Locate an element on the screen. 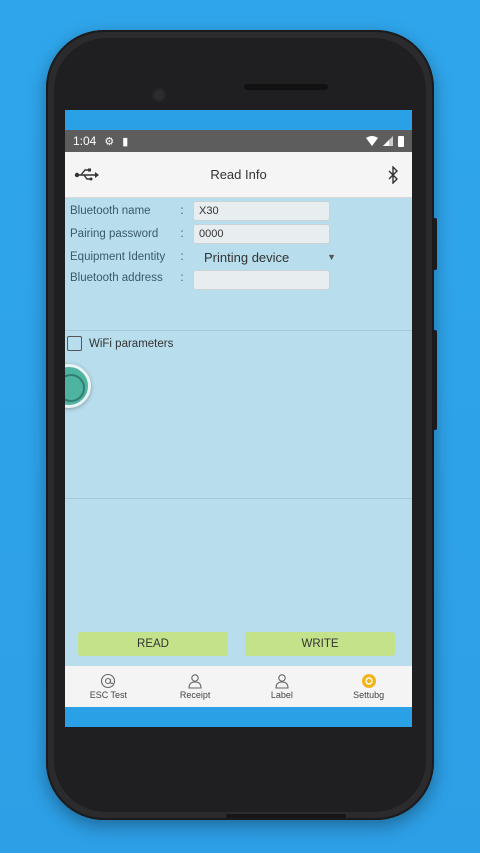 The image size is (480, 853). bottom-tab-bar: ESC Test Receipt Label Settubg is located at coordinates (238, 686).